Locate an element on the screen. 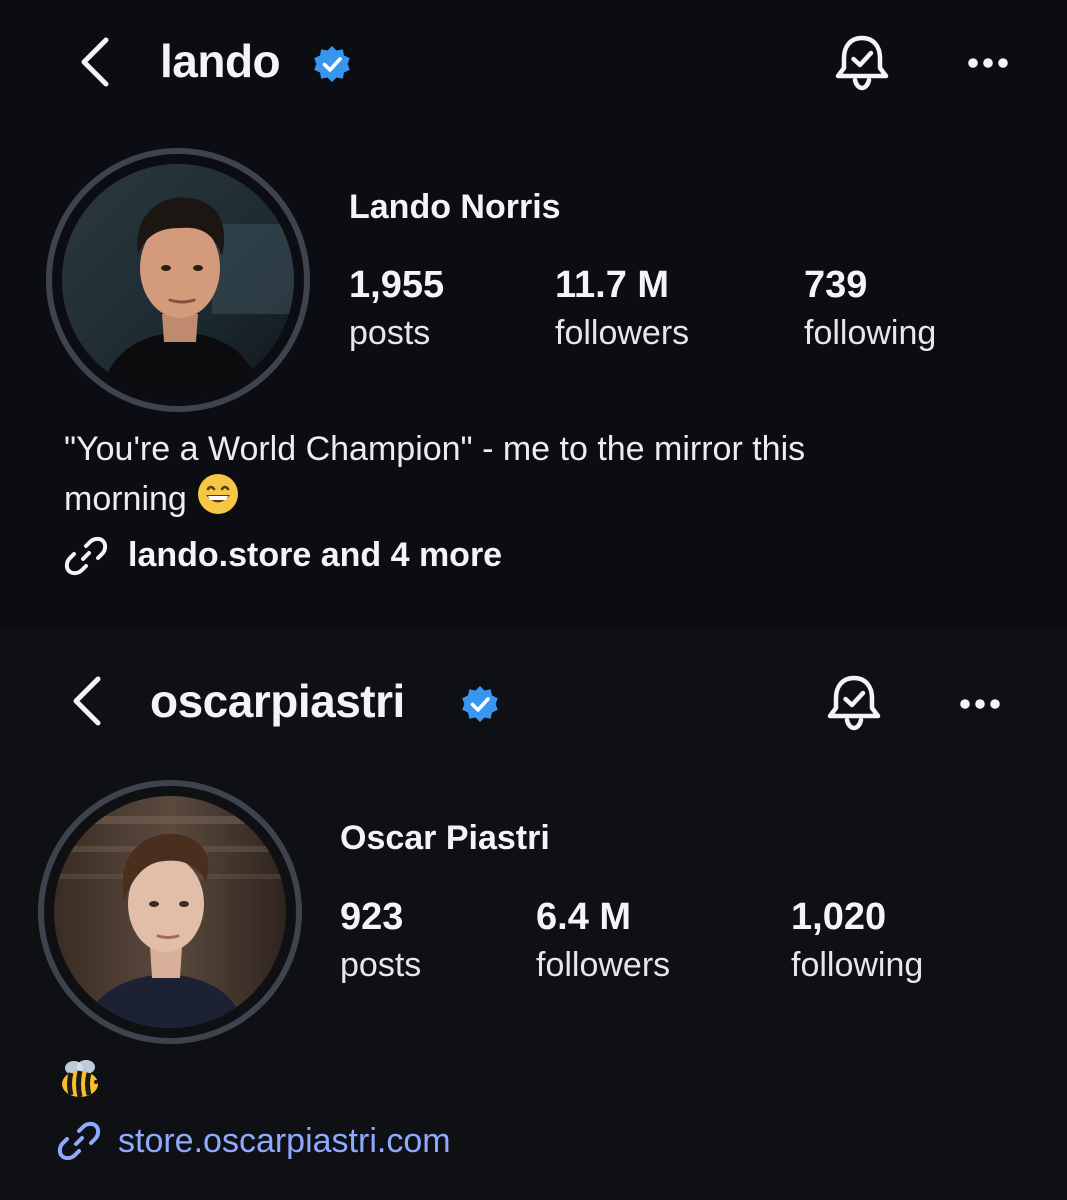 The width and height of the screenshot is (1067, 1200). profile-username: lando is located at coordinates (220, 61).